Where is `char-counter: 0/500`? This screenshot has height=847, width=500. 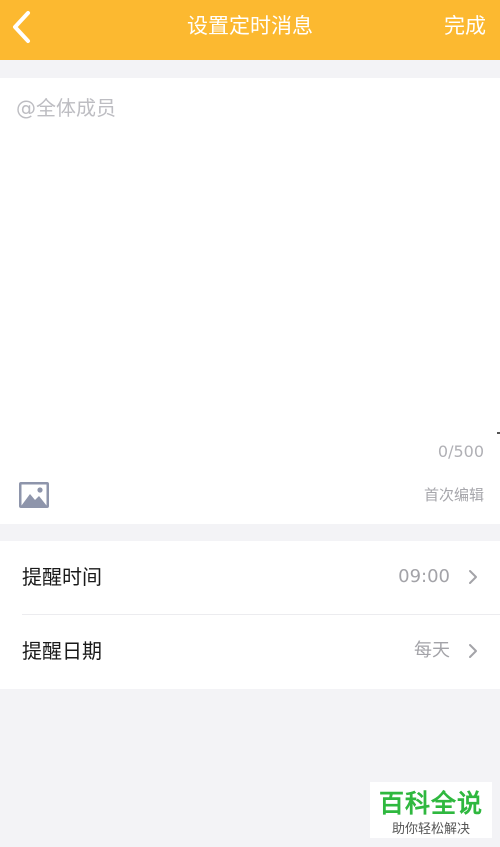 char-counter: 0/500 is located at coordinates (460, 451).